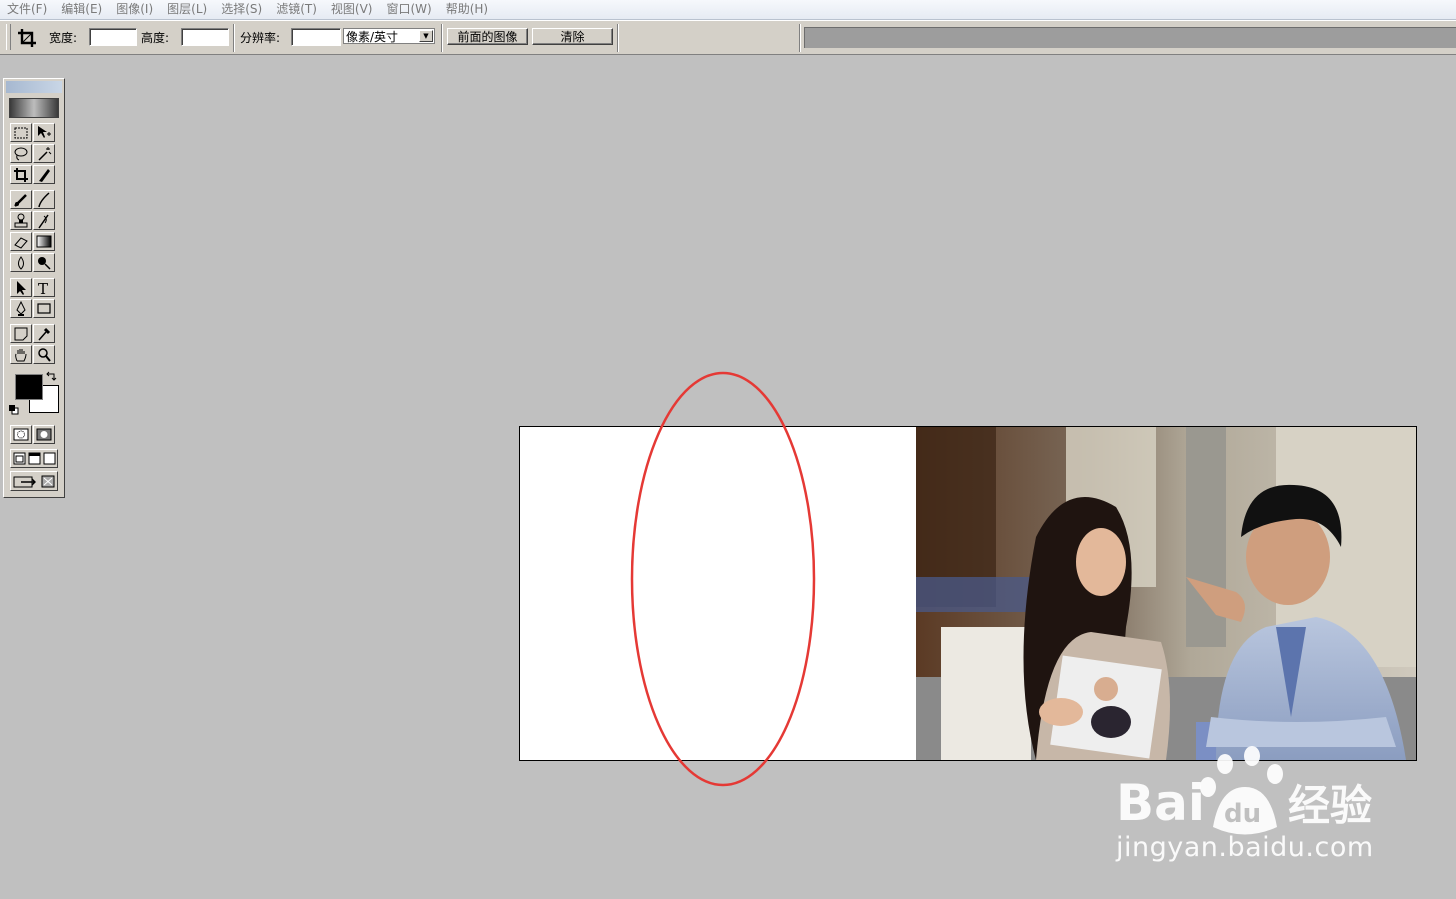 Image resolution: width=1456 pixels, height=899 pixels. I want to click on type-tool: T, so click(44, 287).